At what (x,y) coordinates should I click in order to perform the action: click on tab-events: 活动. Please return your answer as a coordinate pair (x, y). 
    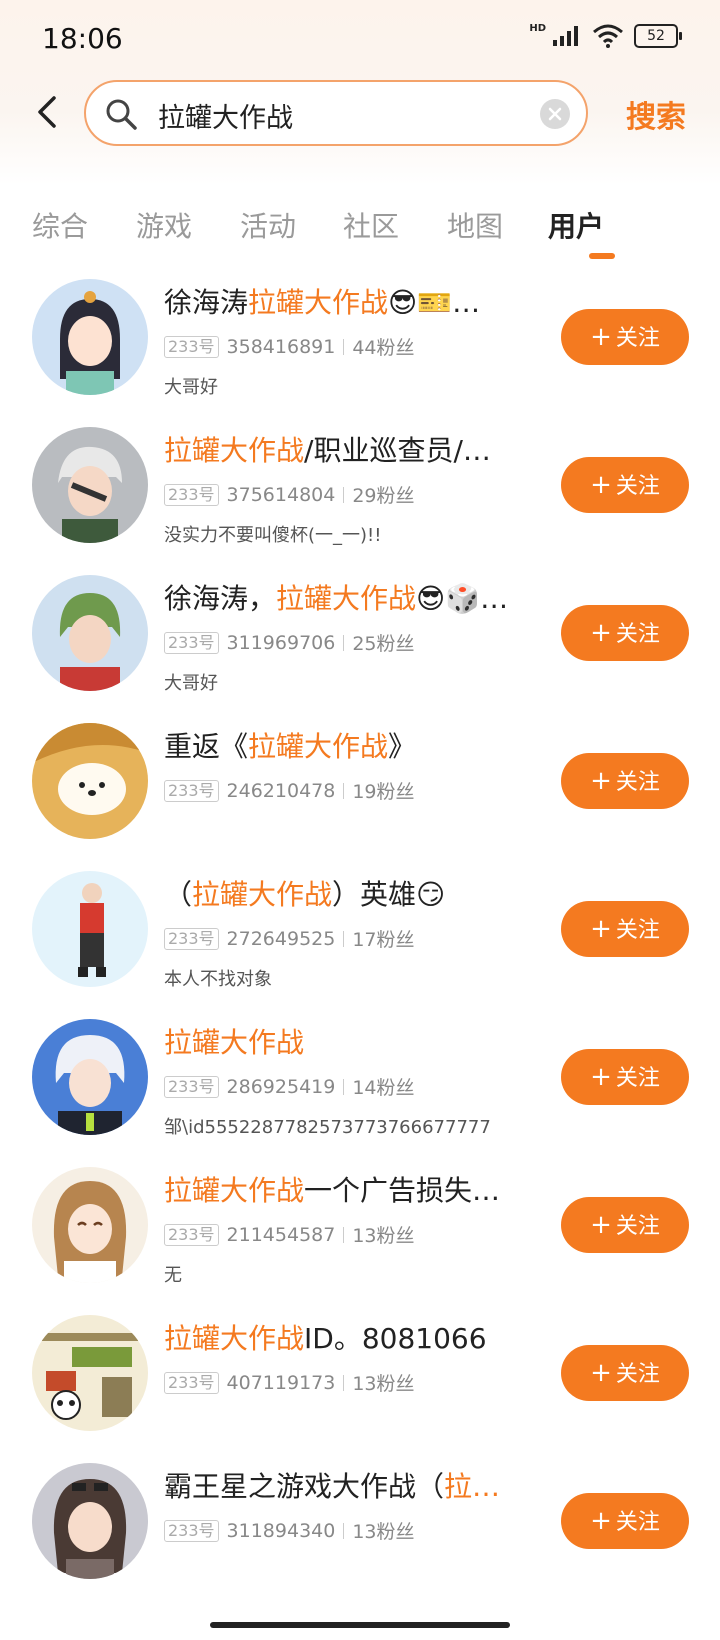
    Looking at the image, I should click on (268, 225).